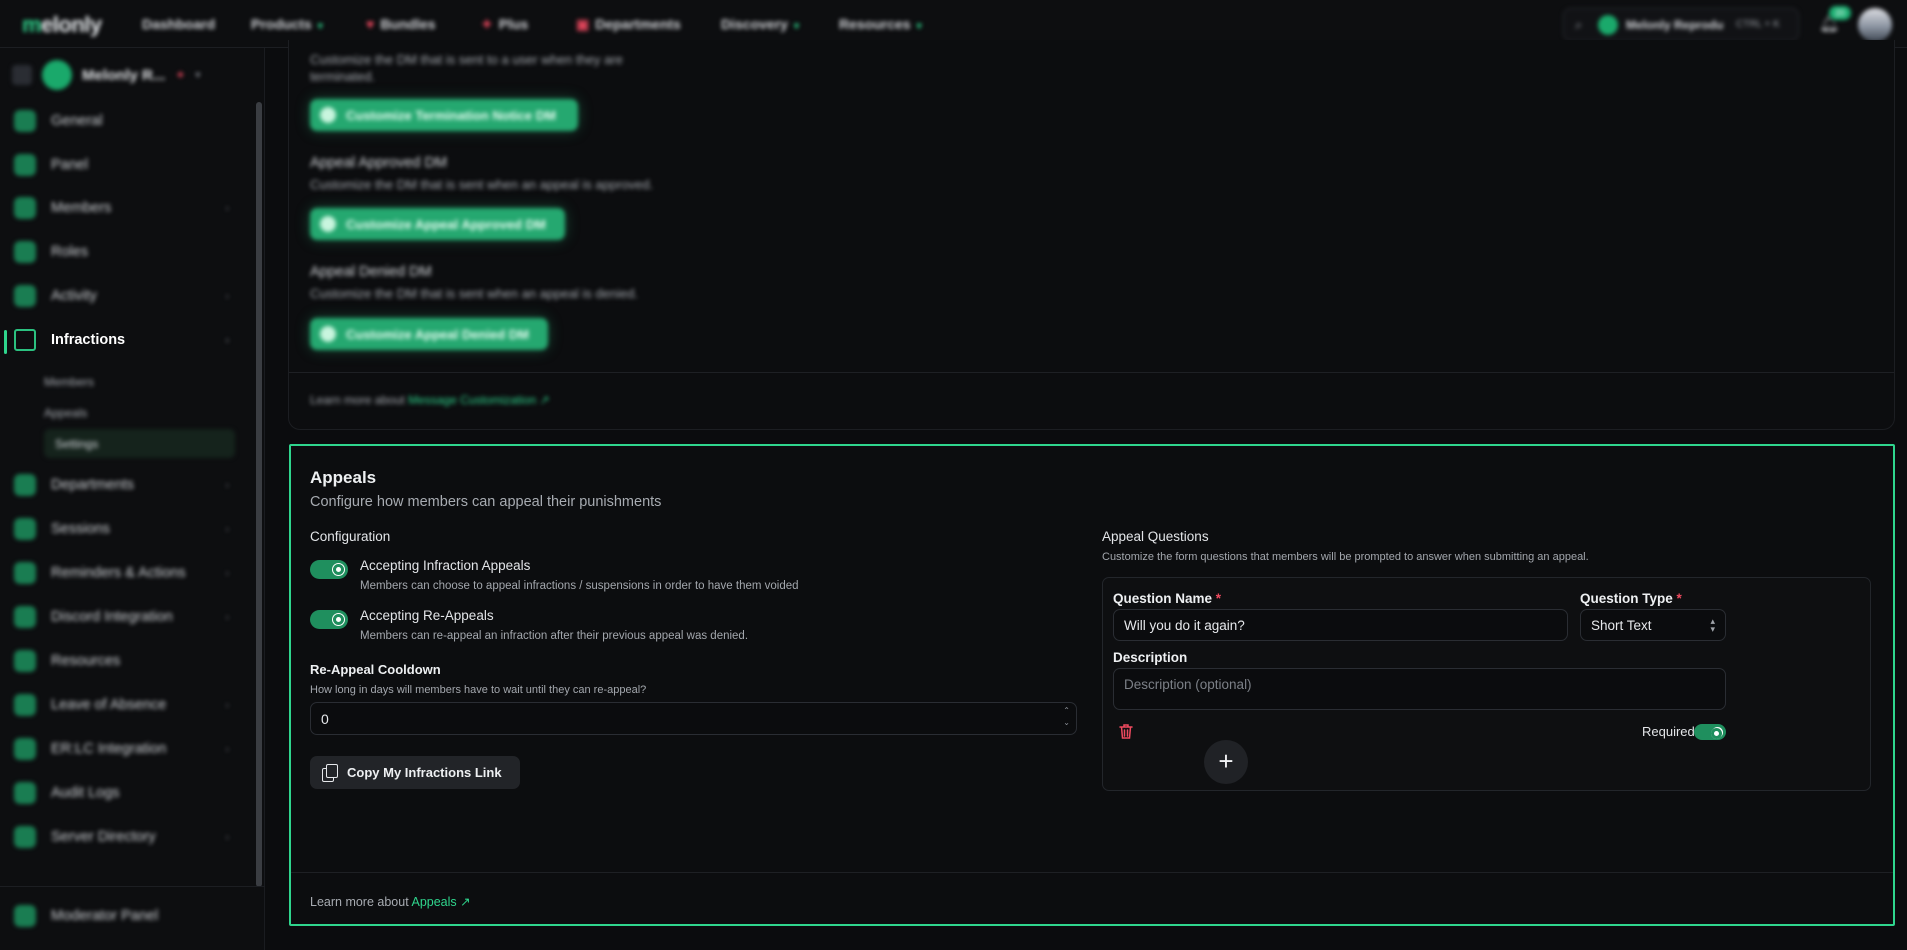 This screenshot has width=1907, height=950. Describe the element at coordinates (121, 252) in the screenshot. I see `sidebar-item-roles: Roles` at that location.